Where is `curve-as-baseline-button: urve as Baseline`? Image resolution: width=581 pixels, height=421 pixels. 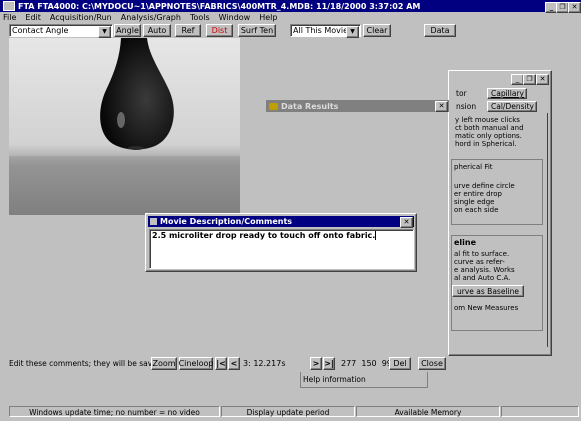
curve-as-baseline-button: urve as Baseline is located at coordinates (488, 291).